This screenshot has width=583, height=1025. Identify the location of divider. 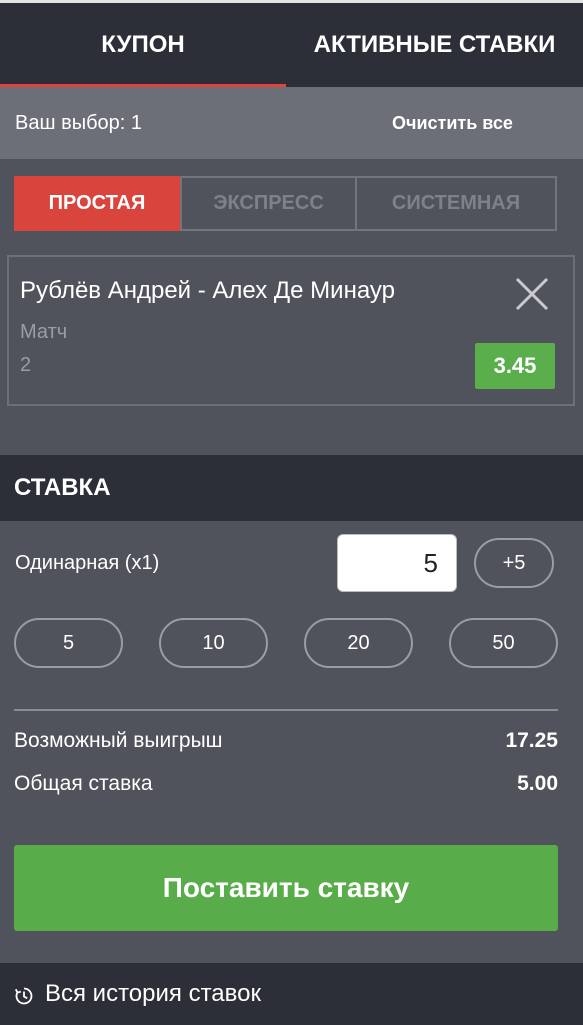
(286, 710).